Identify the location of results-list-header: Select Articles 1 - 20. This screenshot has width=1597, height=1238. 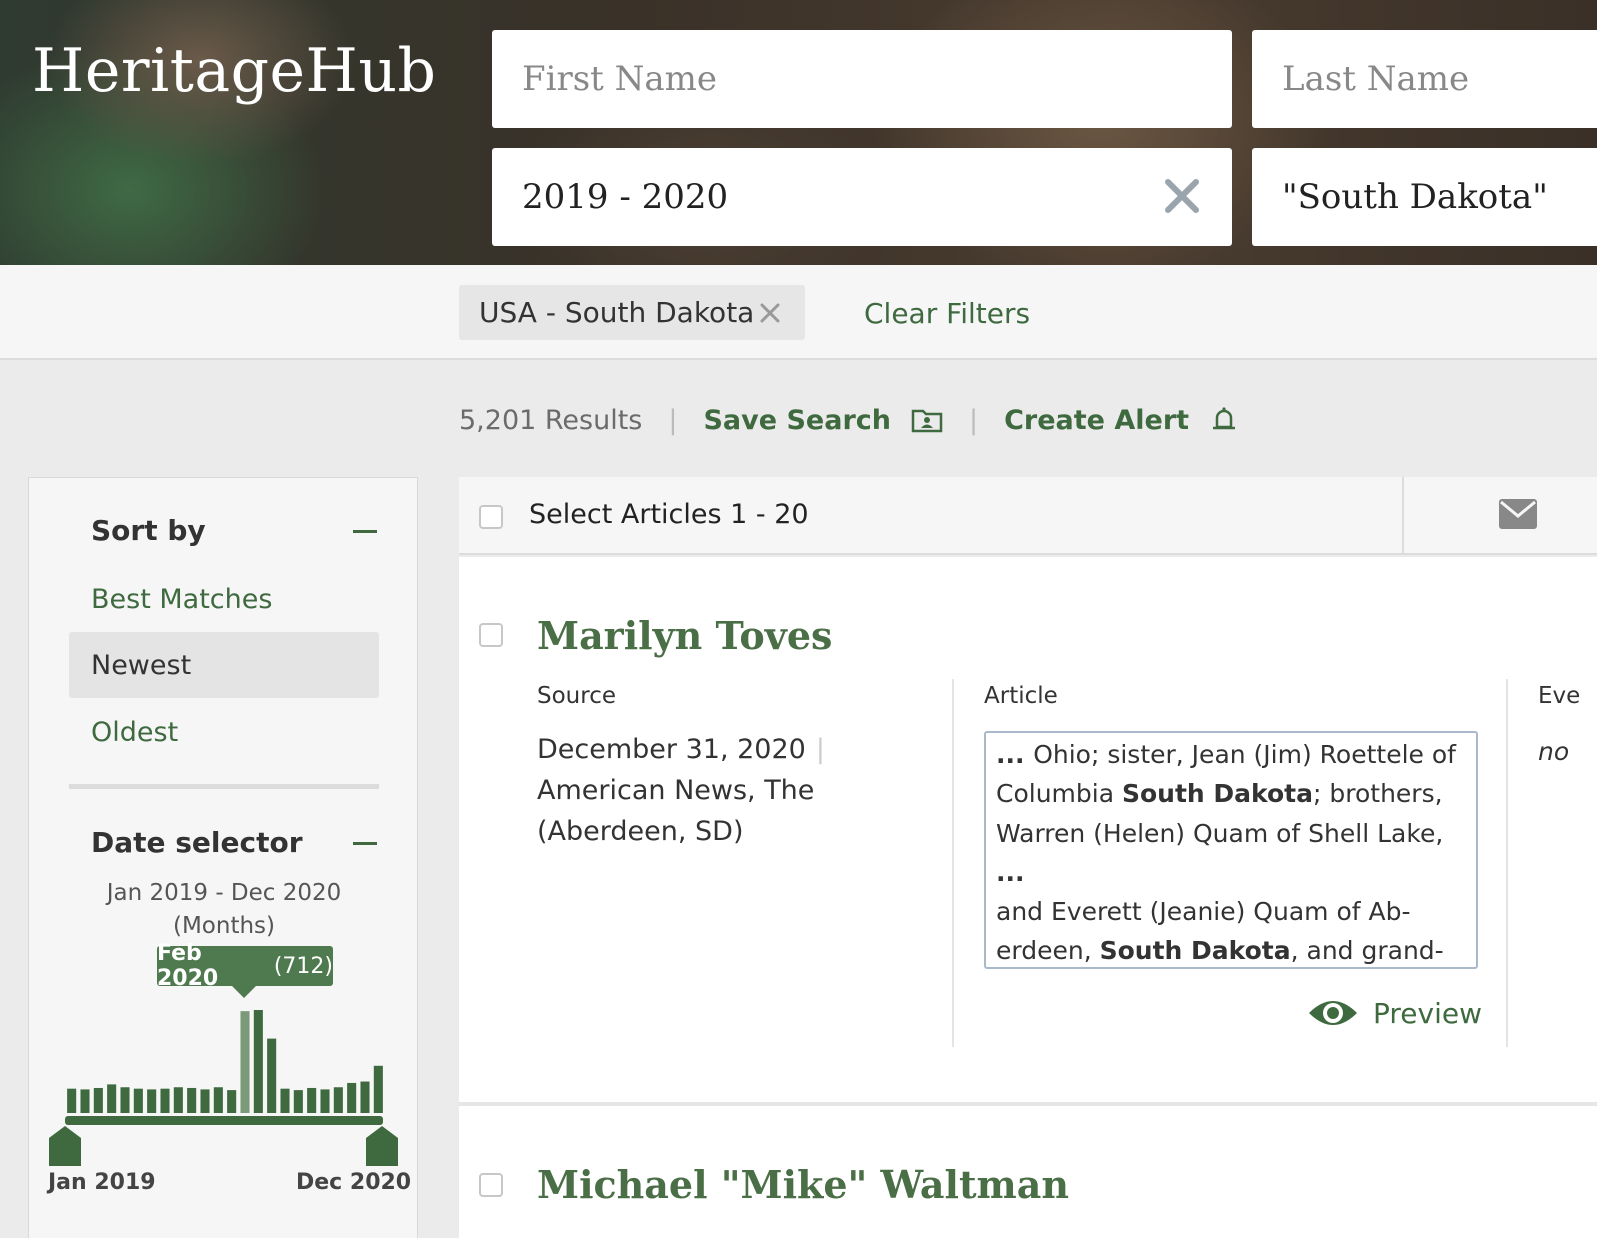
(1028, 516).